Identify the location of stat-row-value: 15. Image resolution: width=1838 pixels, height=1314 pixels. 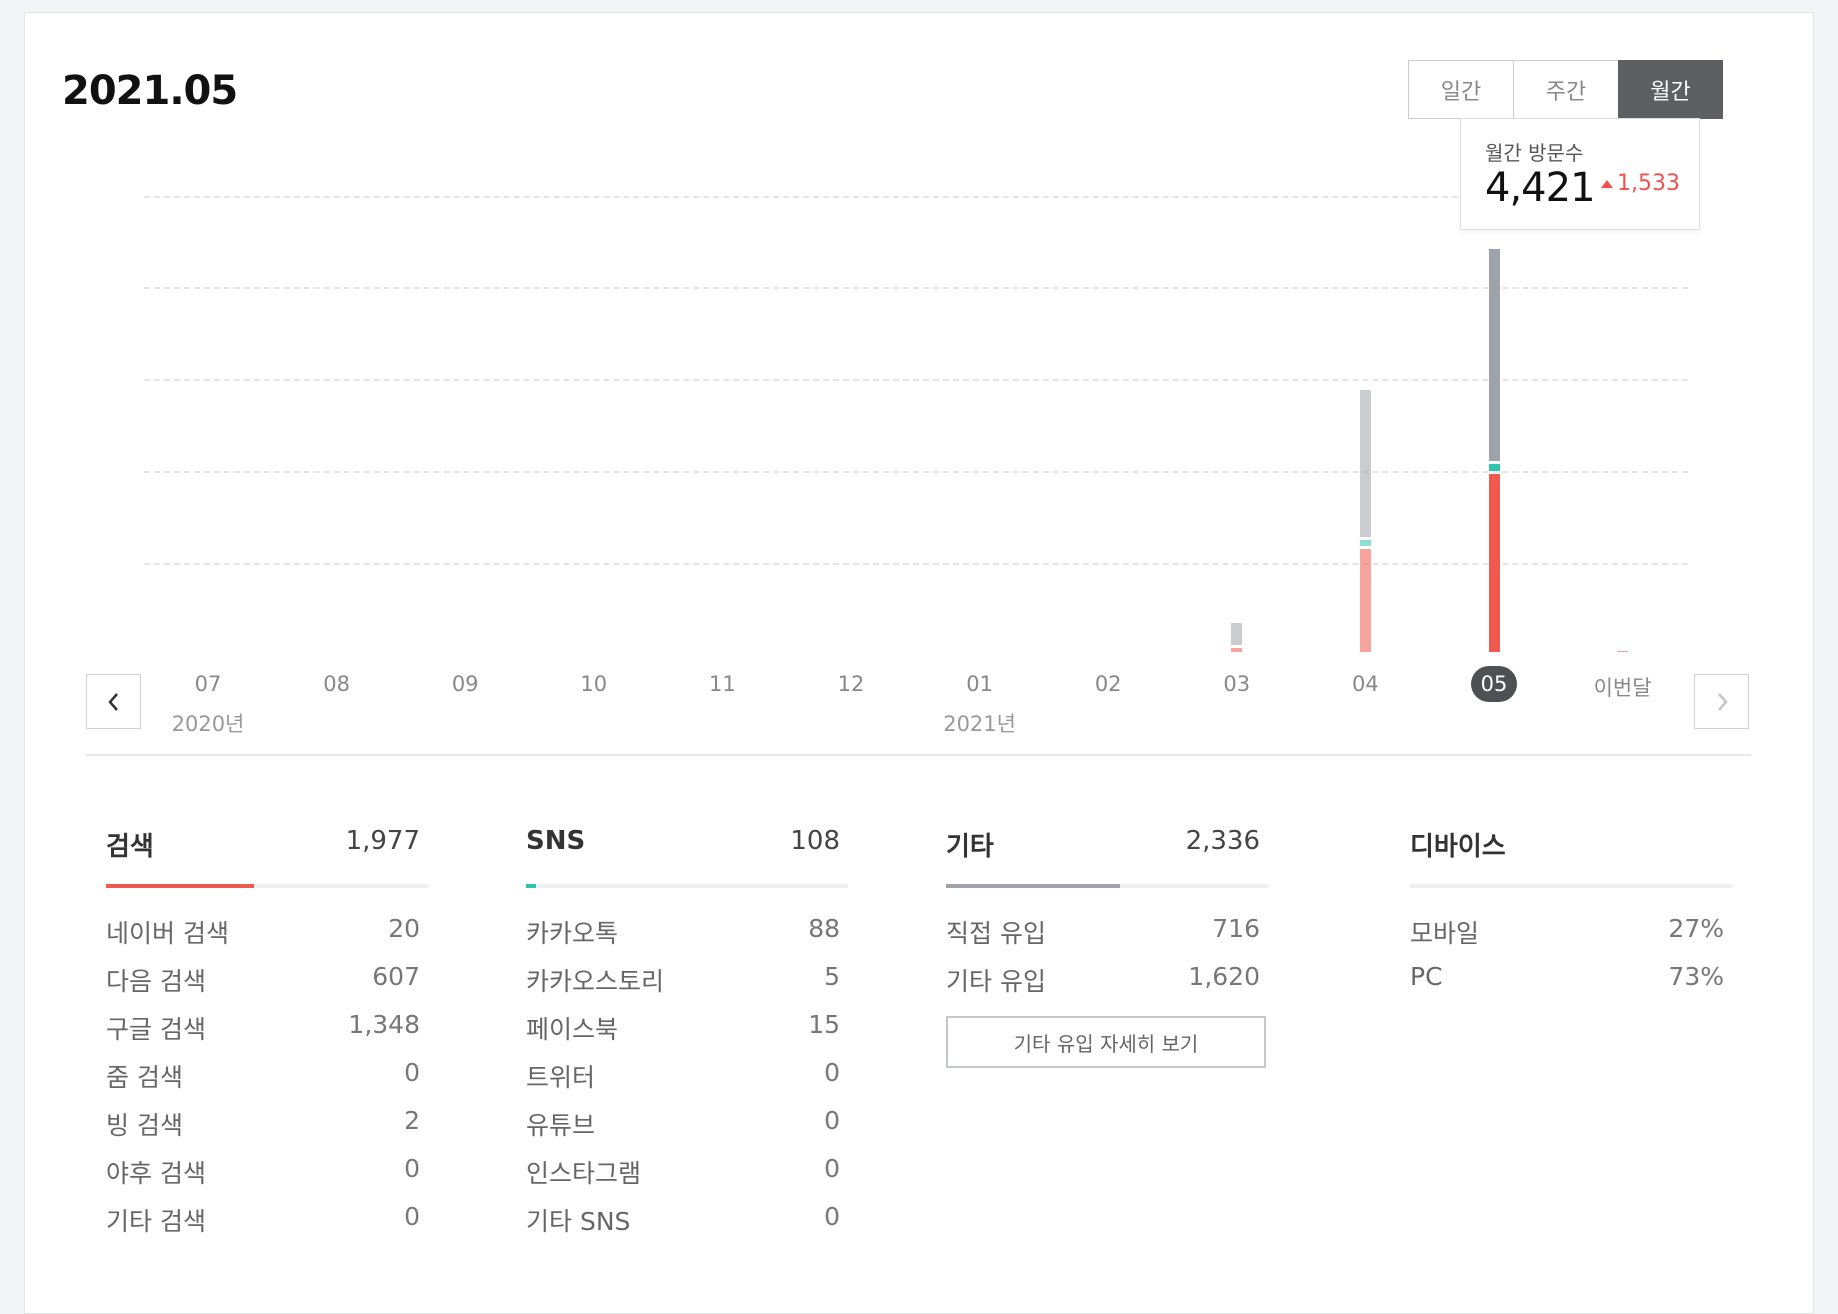
(824, 1024).